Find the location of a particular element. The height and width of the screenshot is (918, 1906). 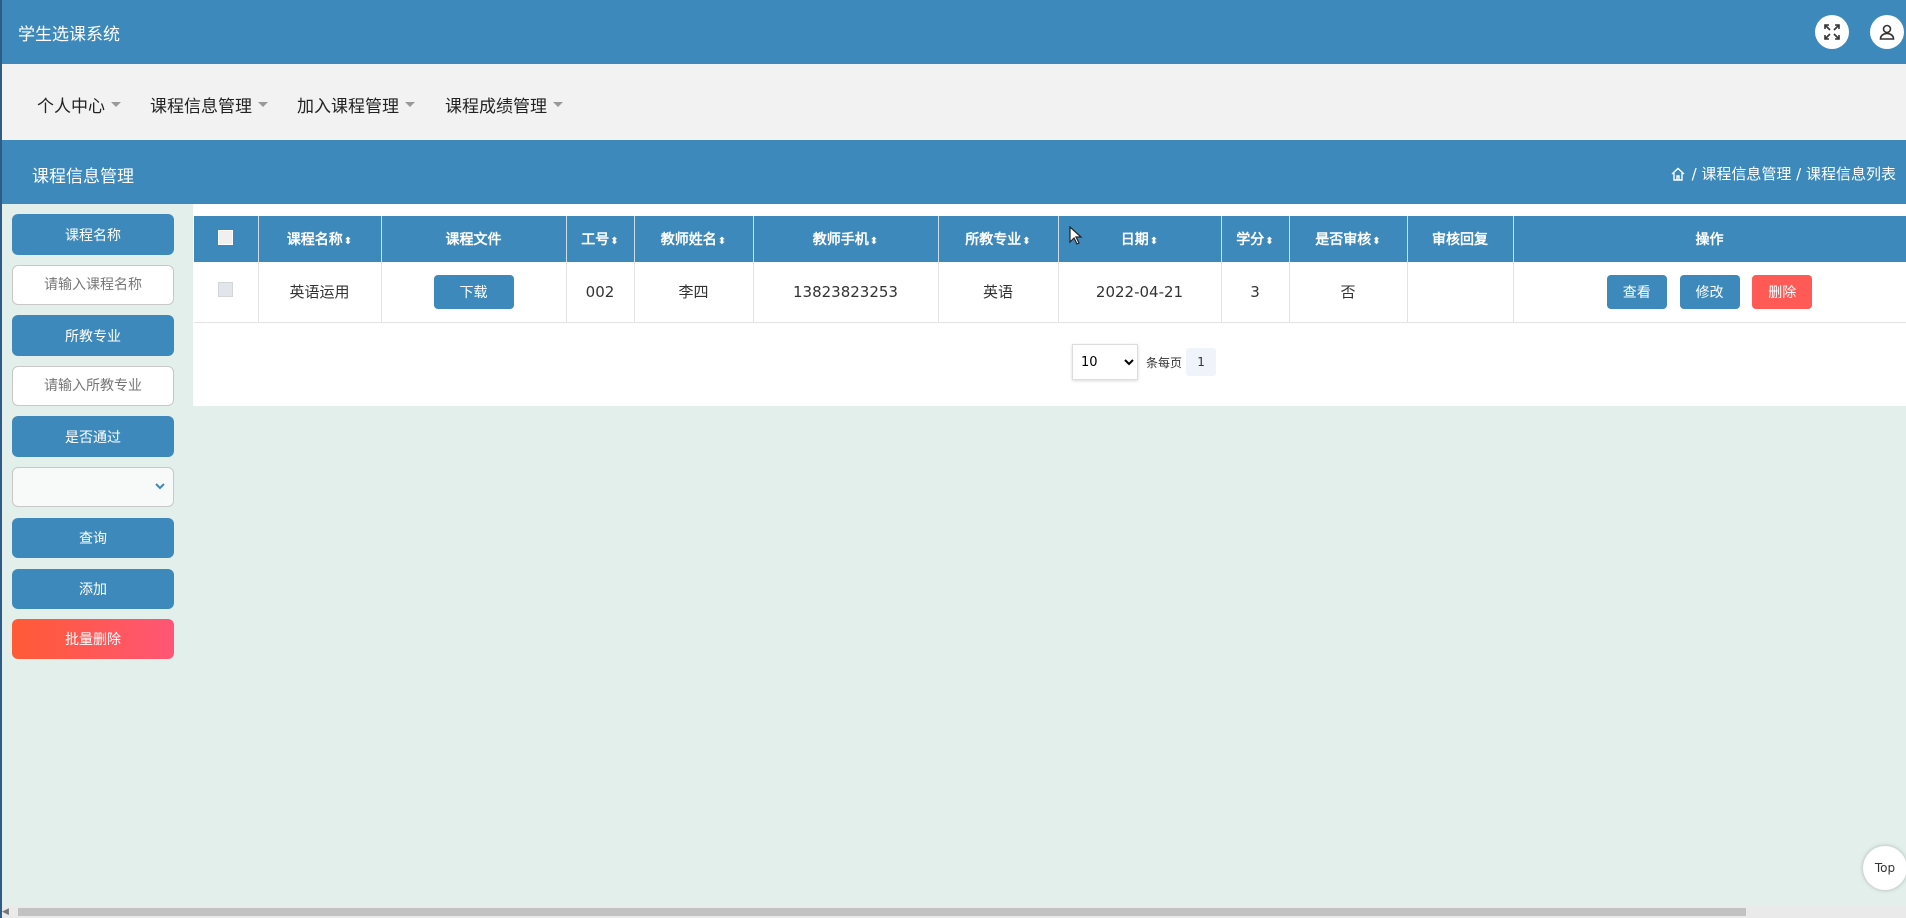

cell-work-no: 002 is located at coordinates (600, 292).